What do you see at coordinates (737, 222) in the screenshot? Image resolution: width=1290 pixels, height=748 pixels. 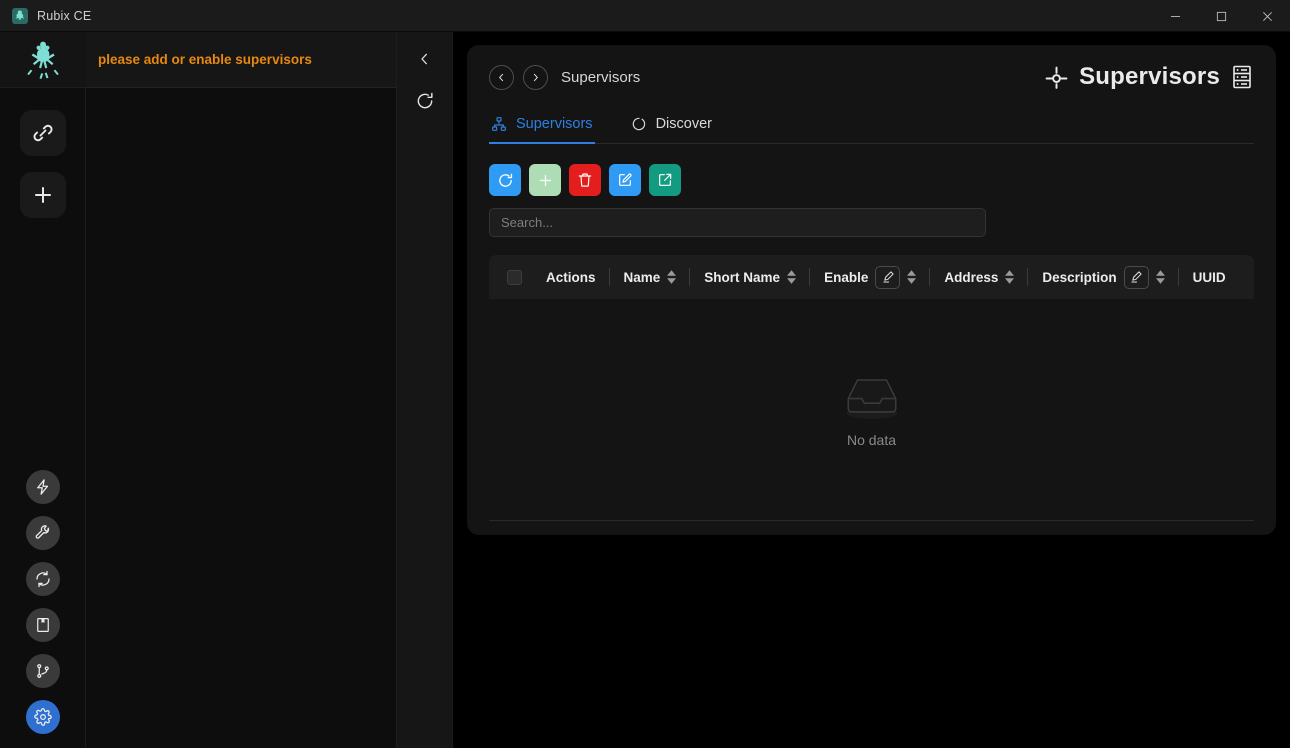 I see `search-input` at bounding box center [737, 222].